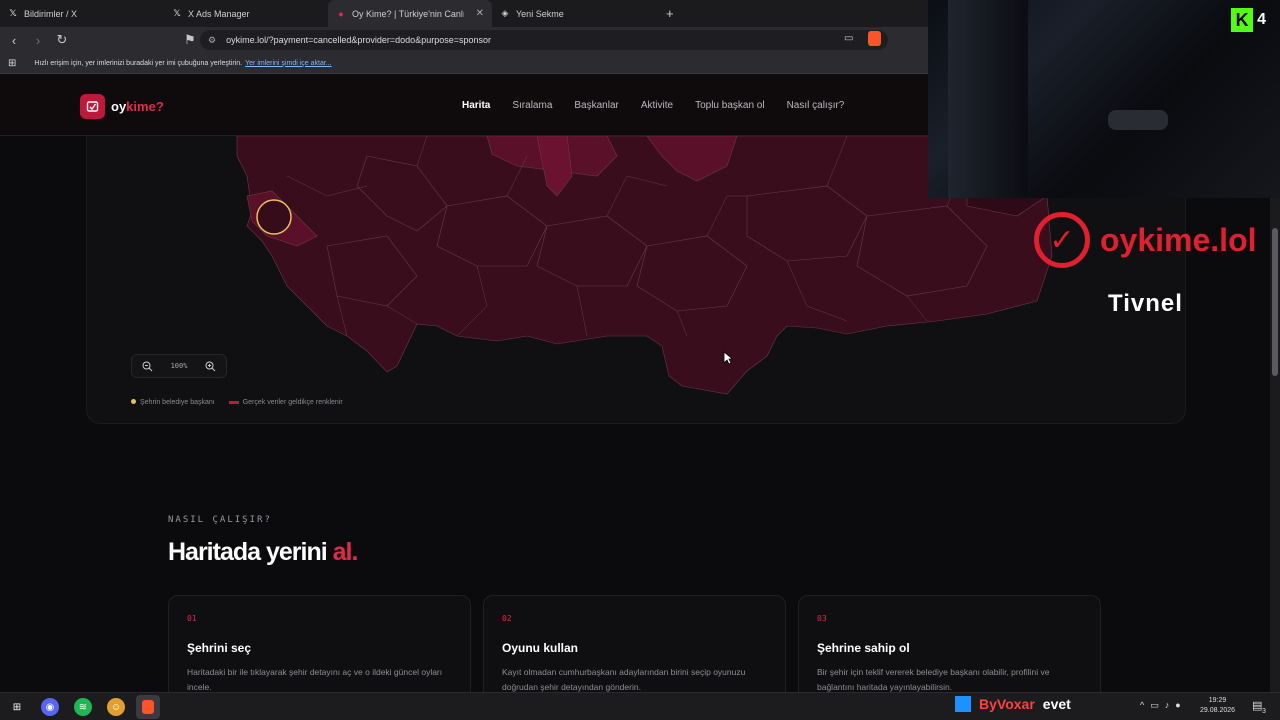 This screenshot has height=720, width=1280. I want to click on ballot-icon, so click(92, 106).